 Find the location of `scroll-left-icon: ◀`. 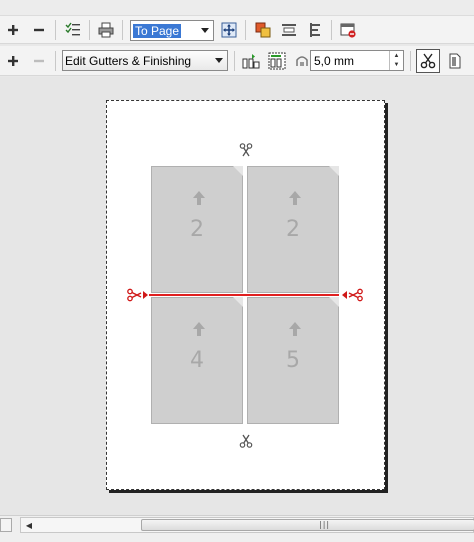

scroll-left-icon: ◀ is located at coordinates (29, 525).